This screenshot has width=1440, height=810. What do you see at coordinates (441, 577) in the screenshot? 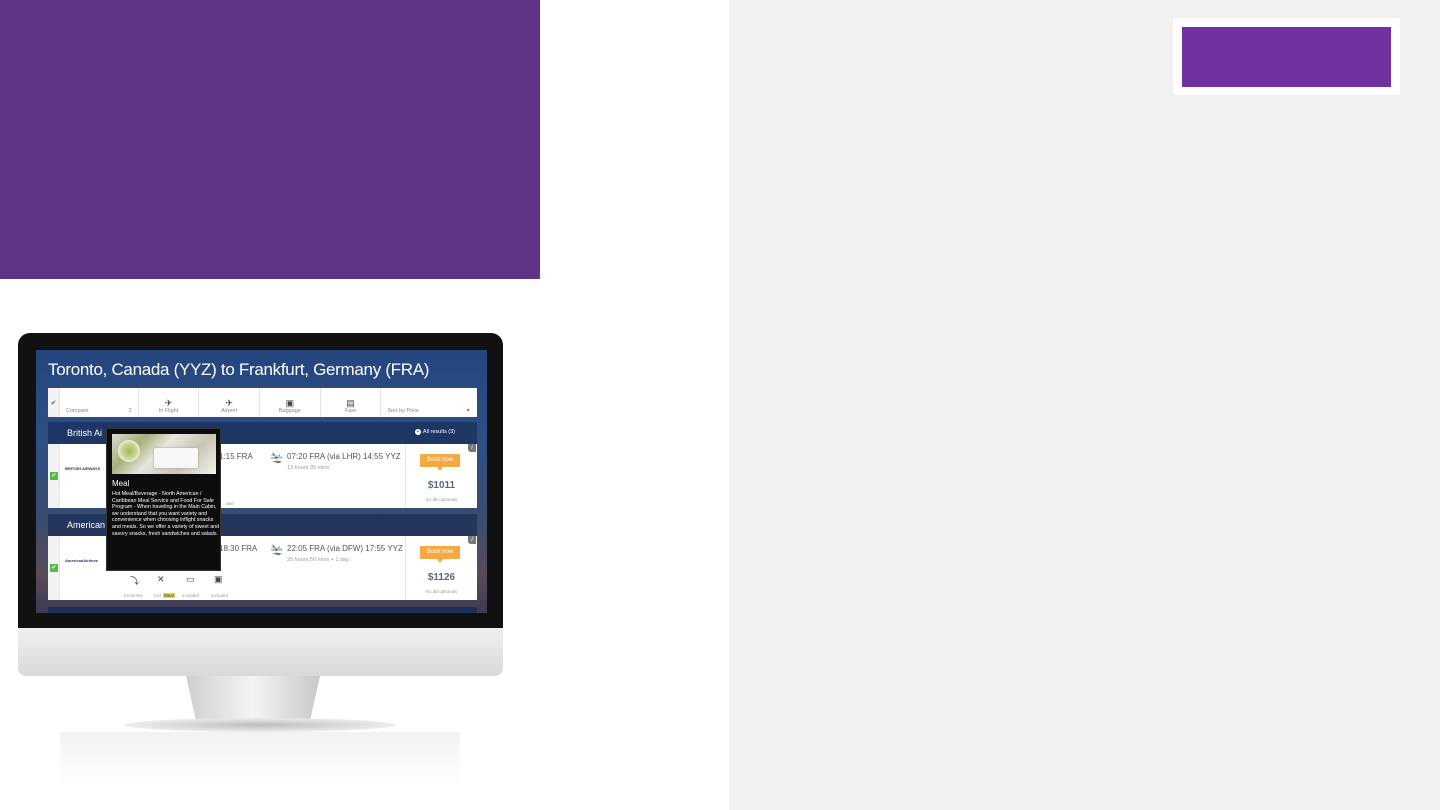
I see `fare-price: $1126` at bounding box center [441, 577].